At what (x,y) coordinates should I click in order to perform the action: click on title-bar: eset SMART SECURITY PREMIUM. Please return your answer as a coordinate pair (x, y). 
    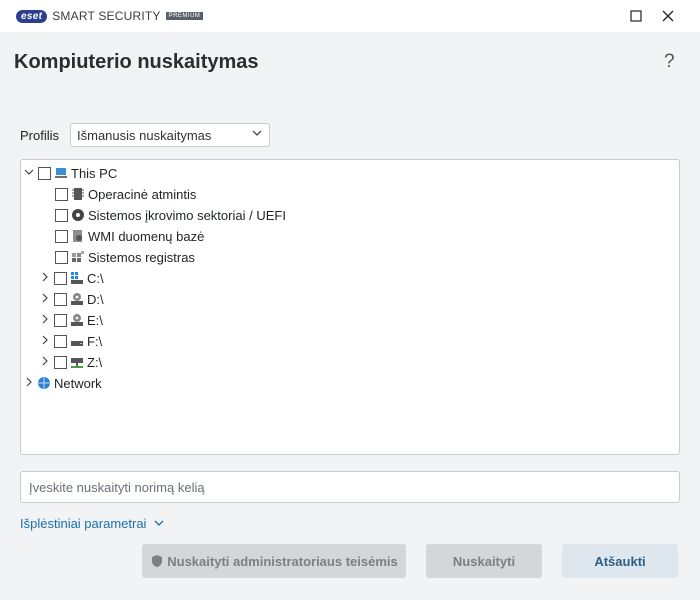
    Looking at the image, I should click on (350, 16).